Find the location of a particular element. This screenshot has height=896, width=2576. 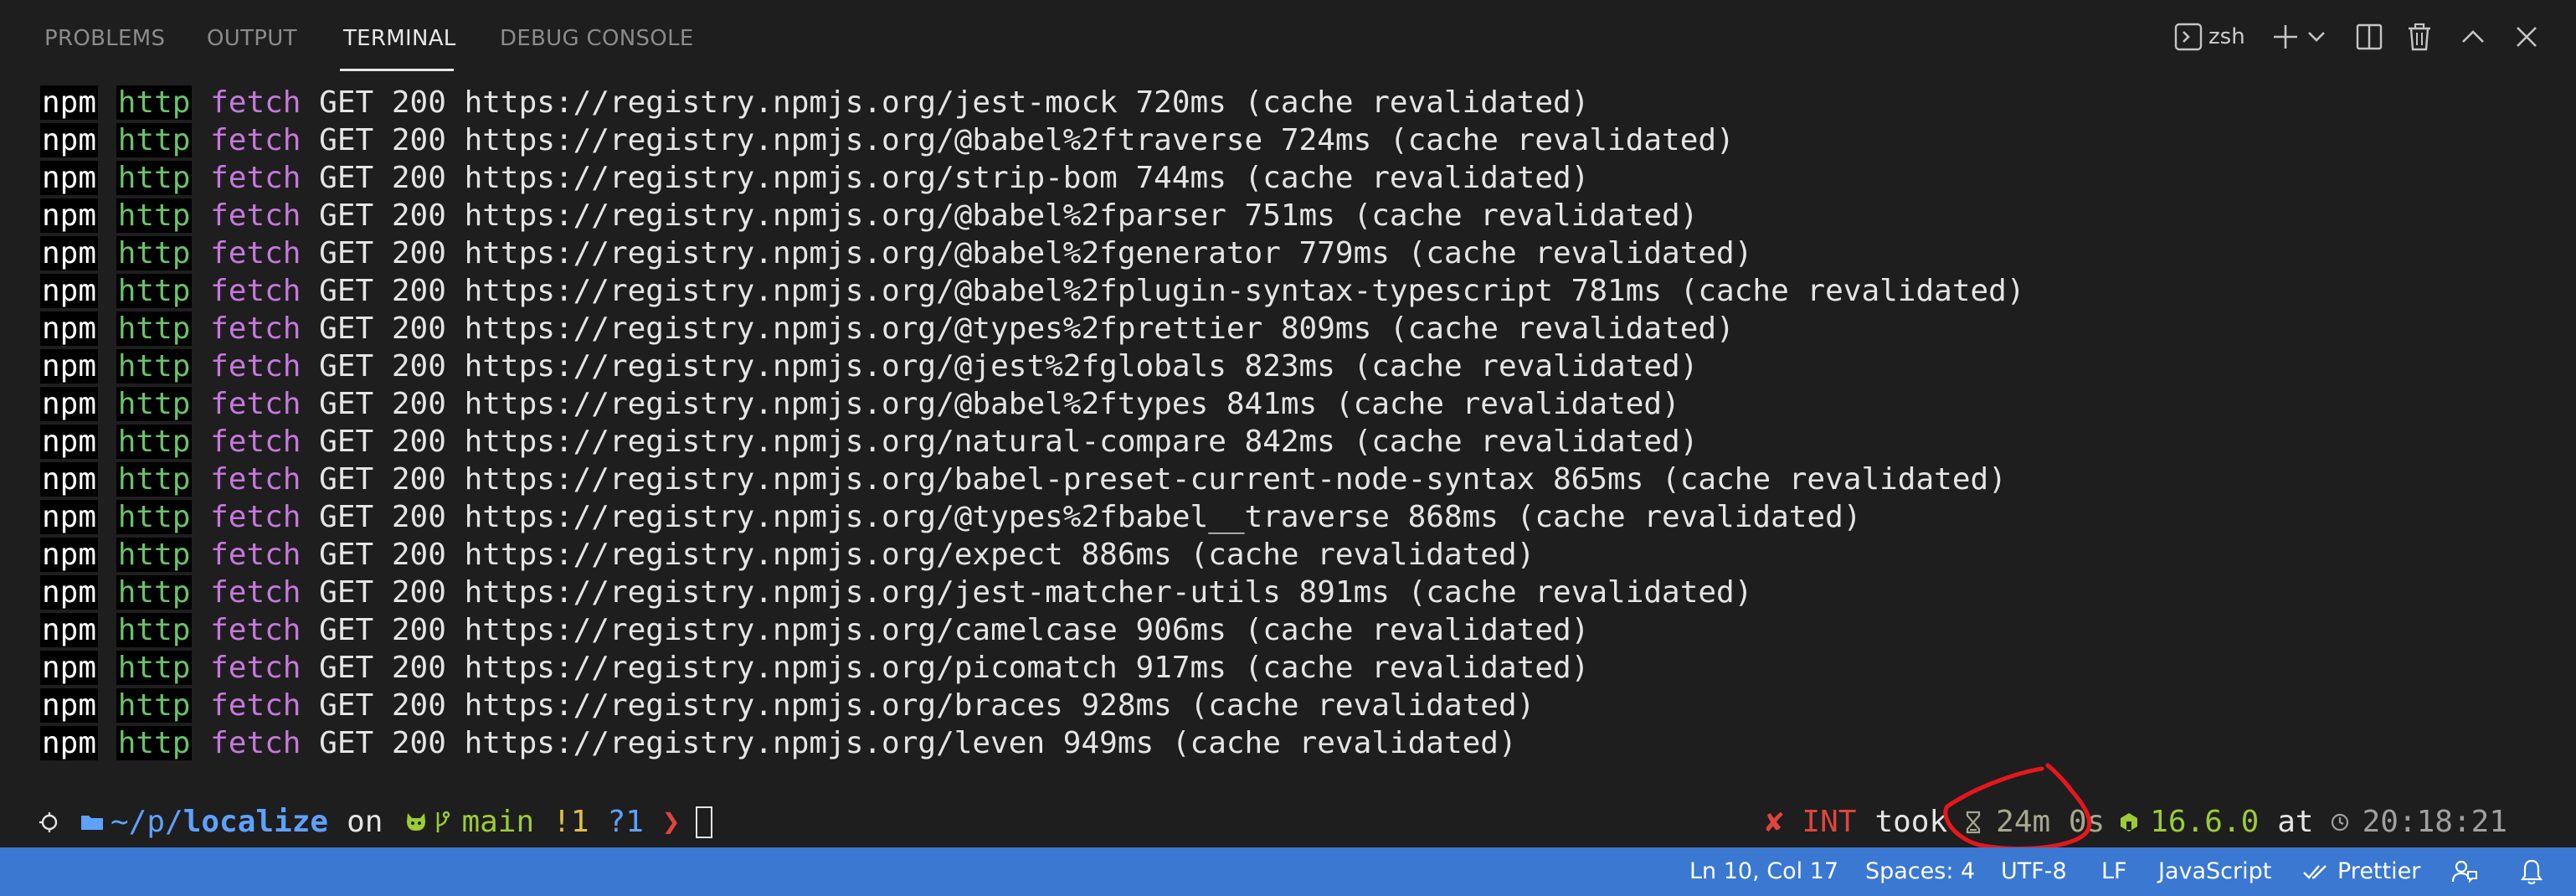

chevron-up-icon is located at coordinates (2473, 37).